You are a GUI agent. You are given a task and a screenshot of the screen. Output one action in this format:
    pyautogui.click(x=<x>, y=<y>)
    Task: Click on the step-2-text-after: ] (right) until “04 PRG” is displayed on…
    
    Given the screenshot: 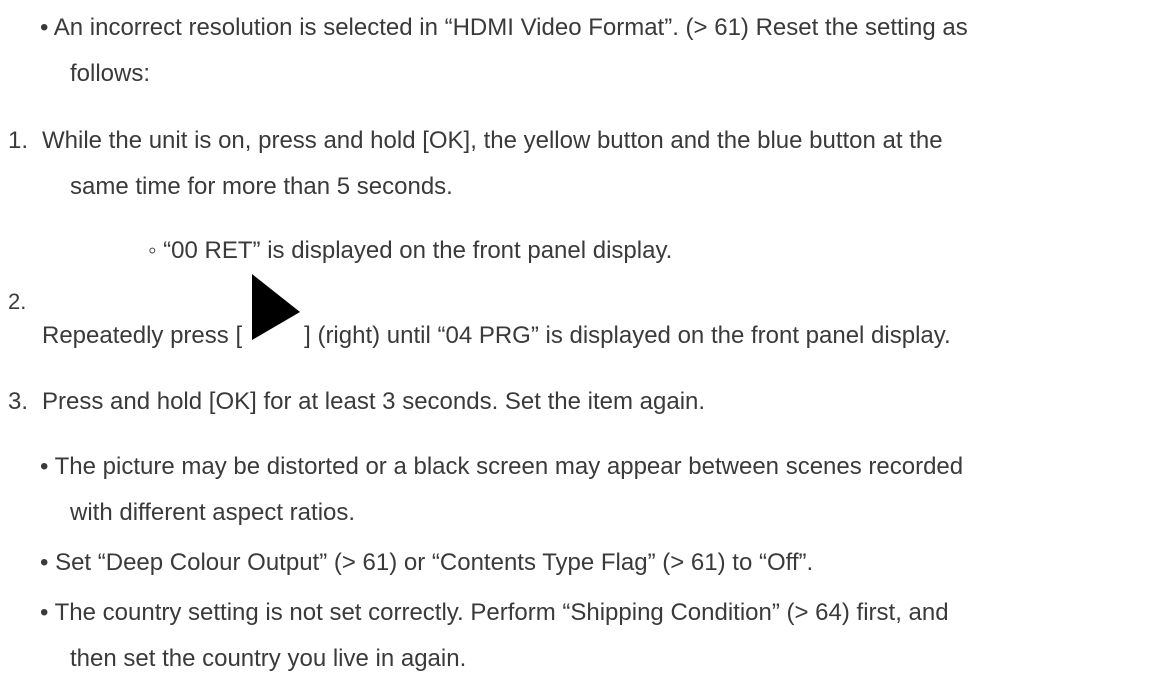 What is the action you would take?
    pyautogui.click(x=627, y=335)
    